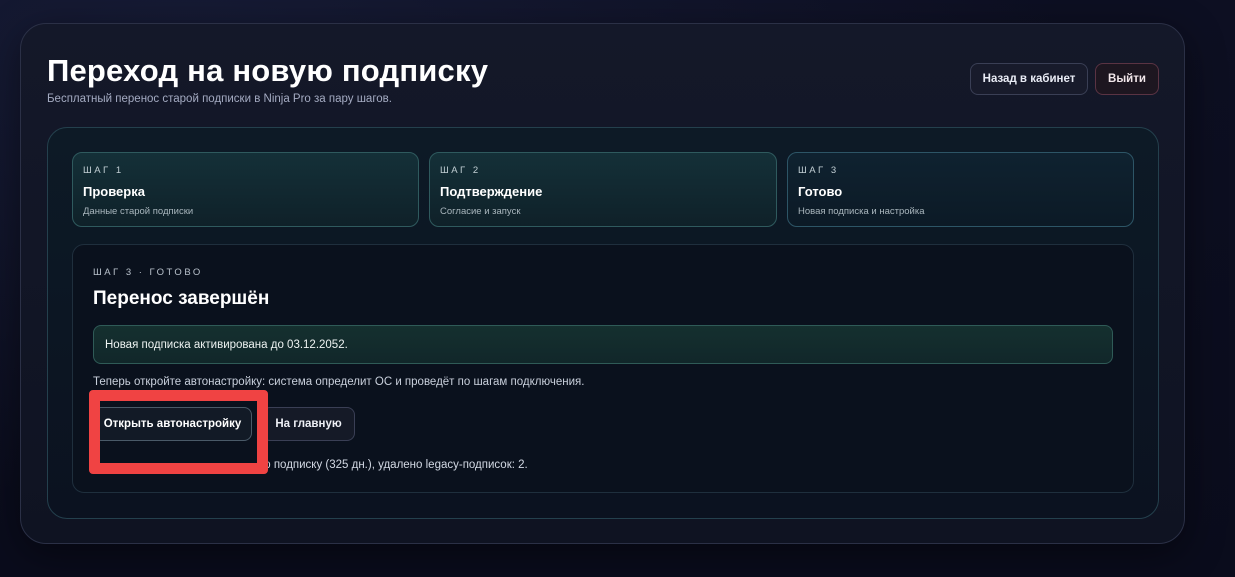 The height and width of the screenshot is (577, 1235). What do you see at coordinates (181, 298) in the screenshot?
I see `section-title: Перенос завершён` at bounding box center [181, 298].